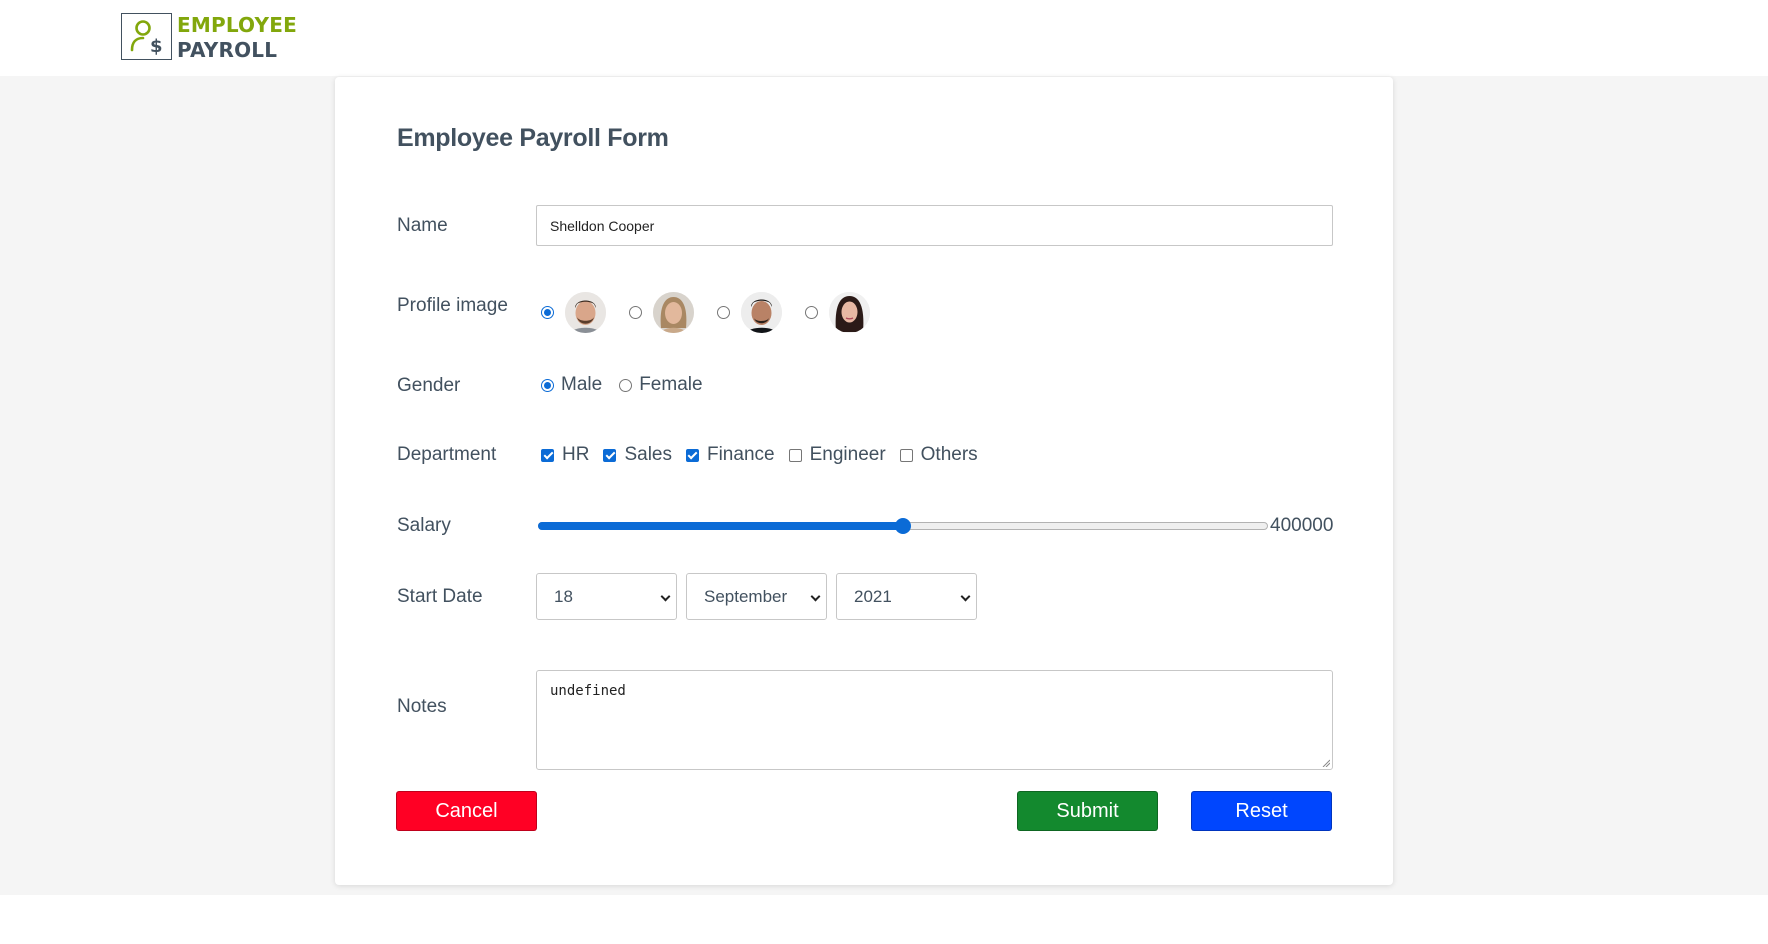 Image resolution: width=1768 pixels, height=944 pixels. What do you see at coordinates (795, 455) in the screenshot?
I see `department-checkbox-engineer` at bounding box center [795, 455].